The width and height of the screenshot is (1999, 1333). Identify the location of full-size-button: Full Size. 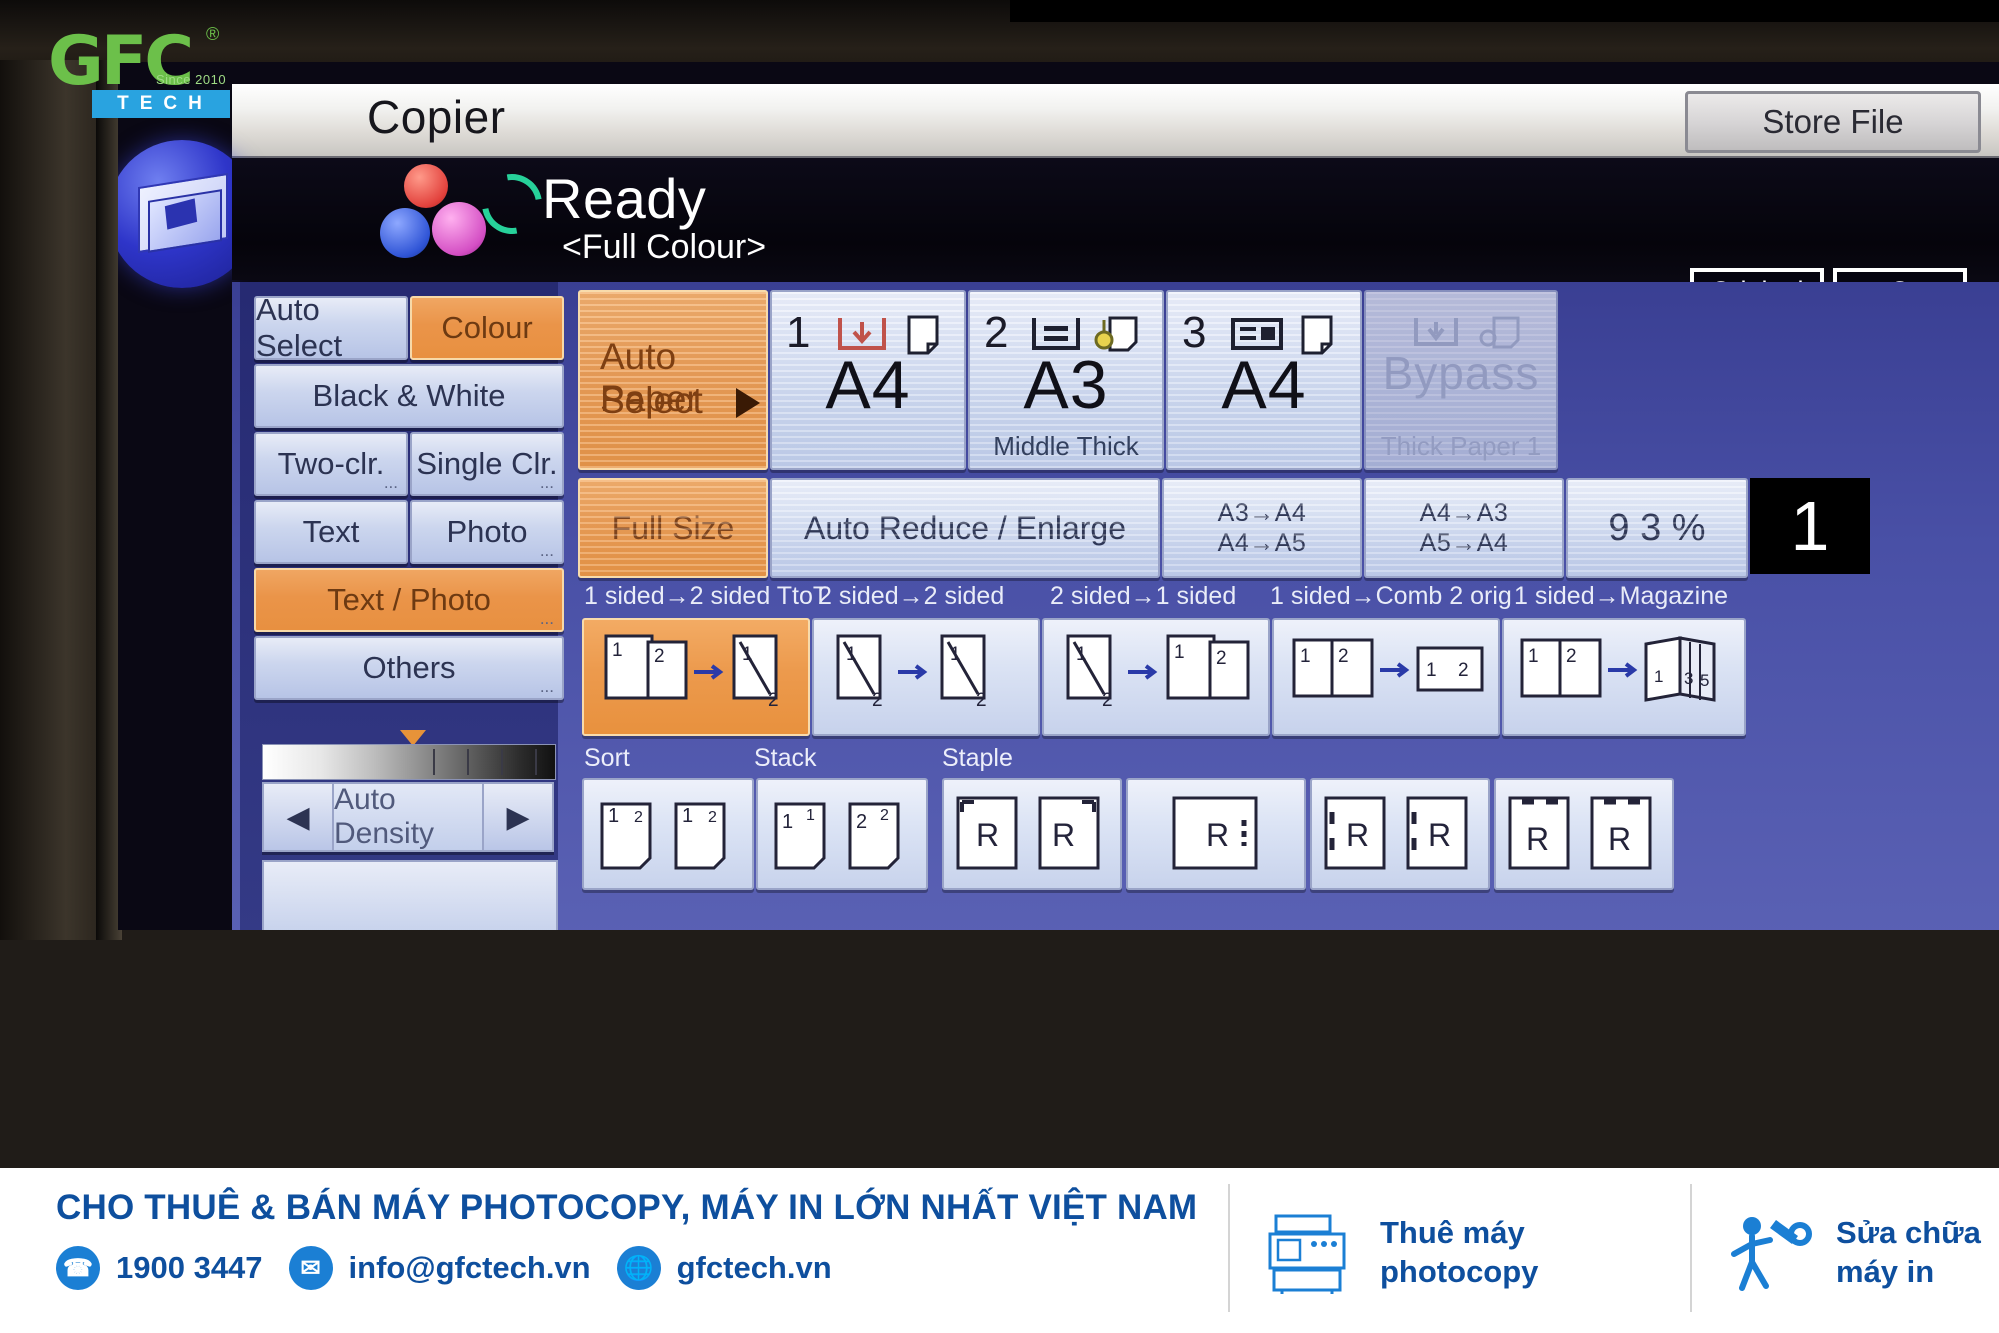
(673, 528).